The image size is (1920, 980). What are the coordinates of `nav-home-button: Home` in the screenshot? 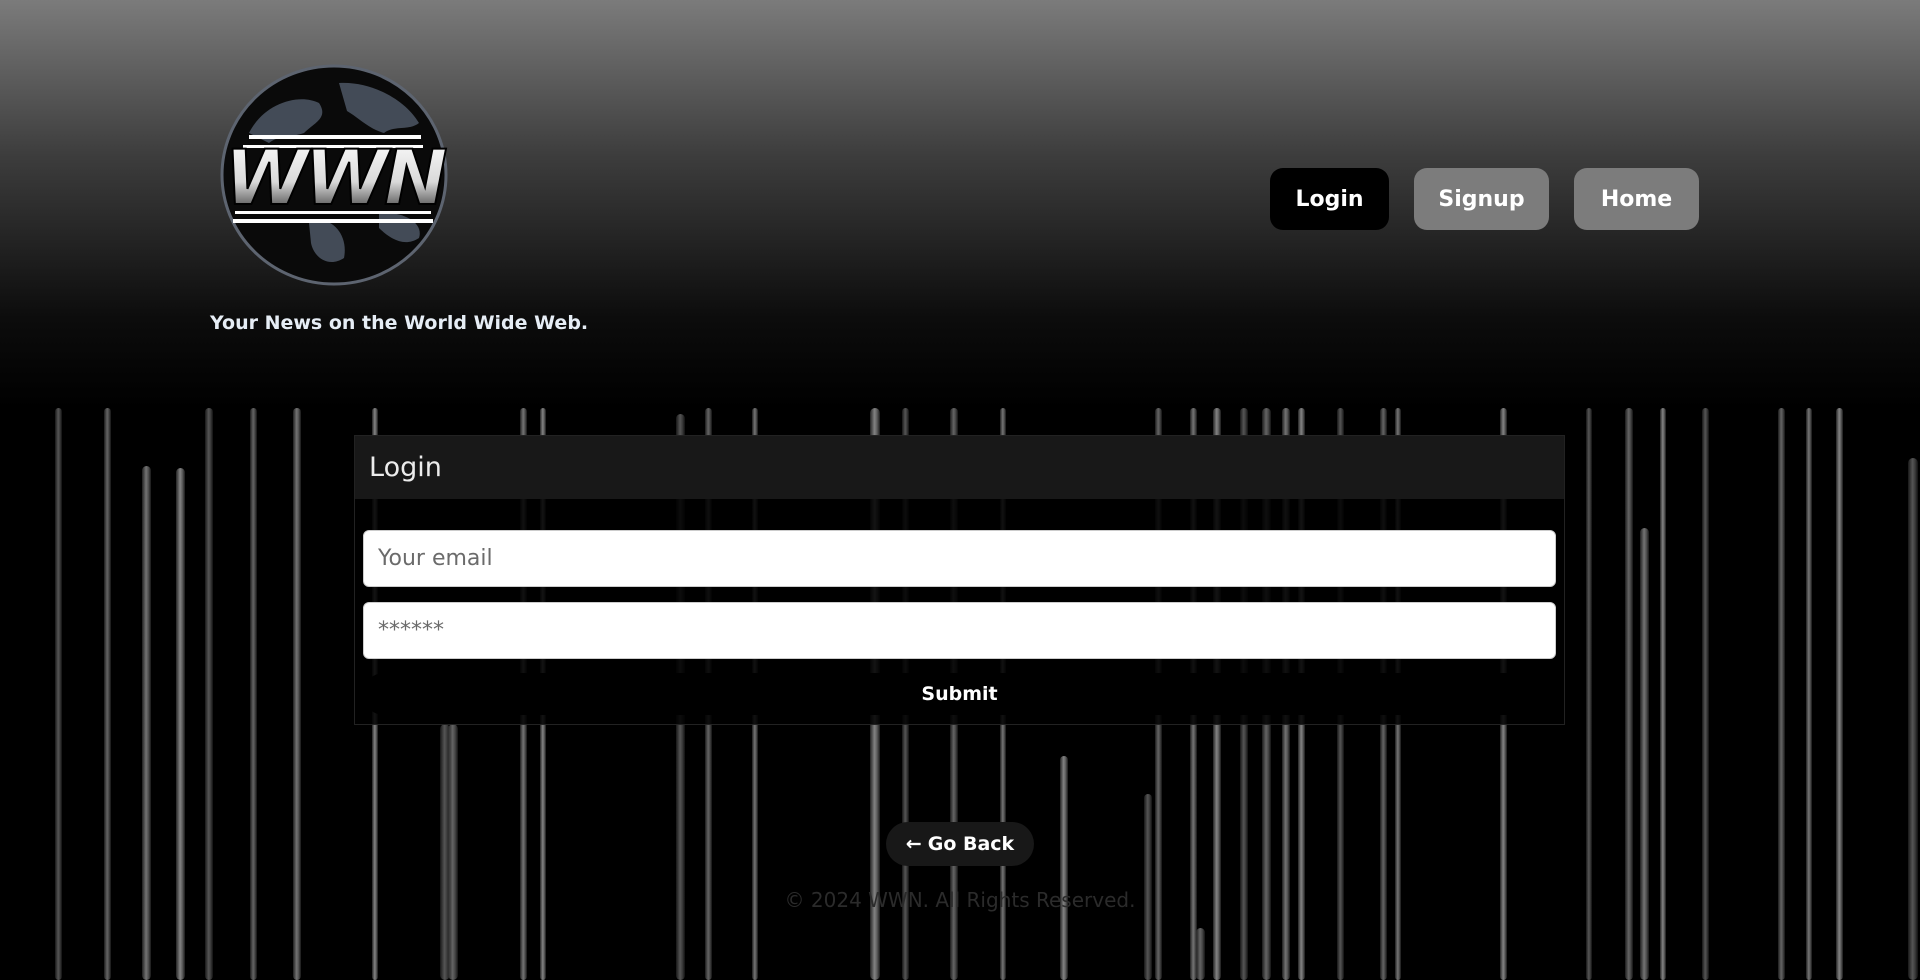 It's located at (1636, 199).